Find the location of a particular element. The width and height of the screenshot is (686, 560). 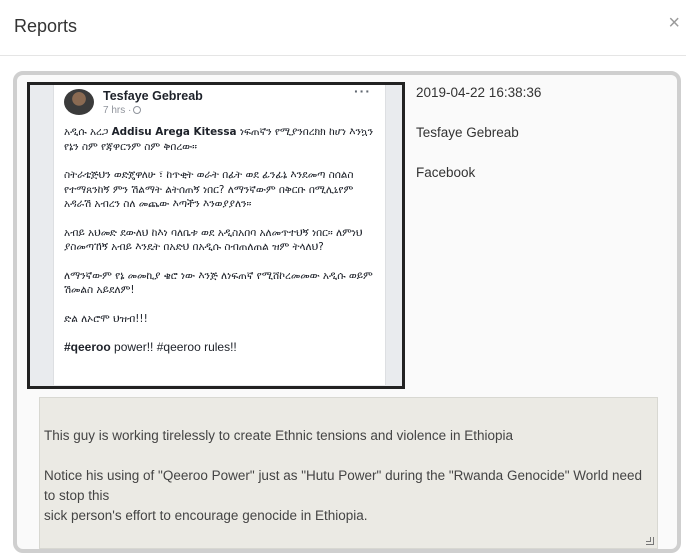

report-author: Tesfaye Gebreab is located at coordinates (467, 132).